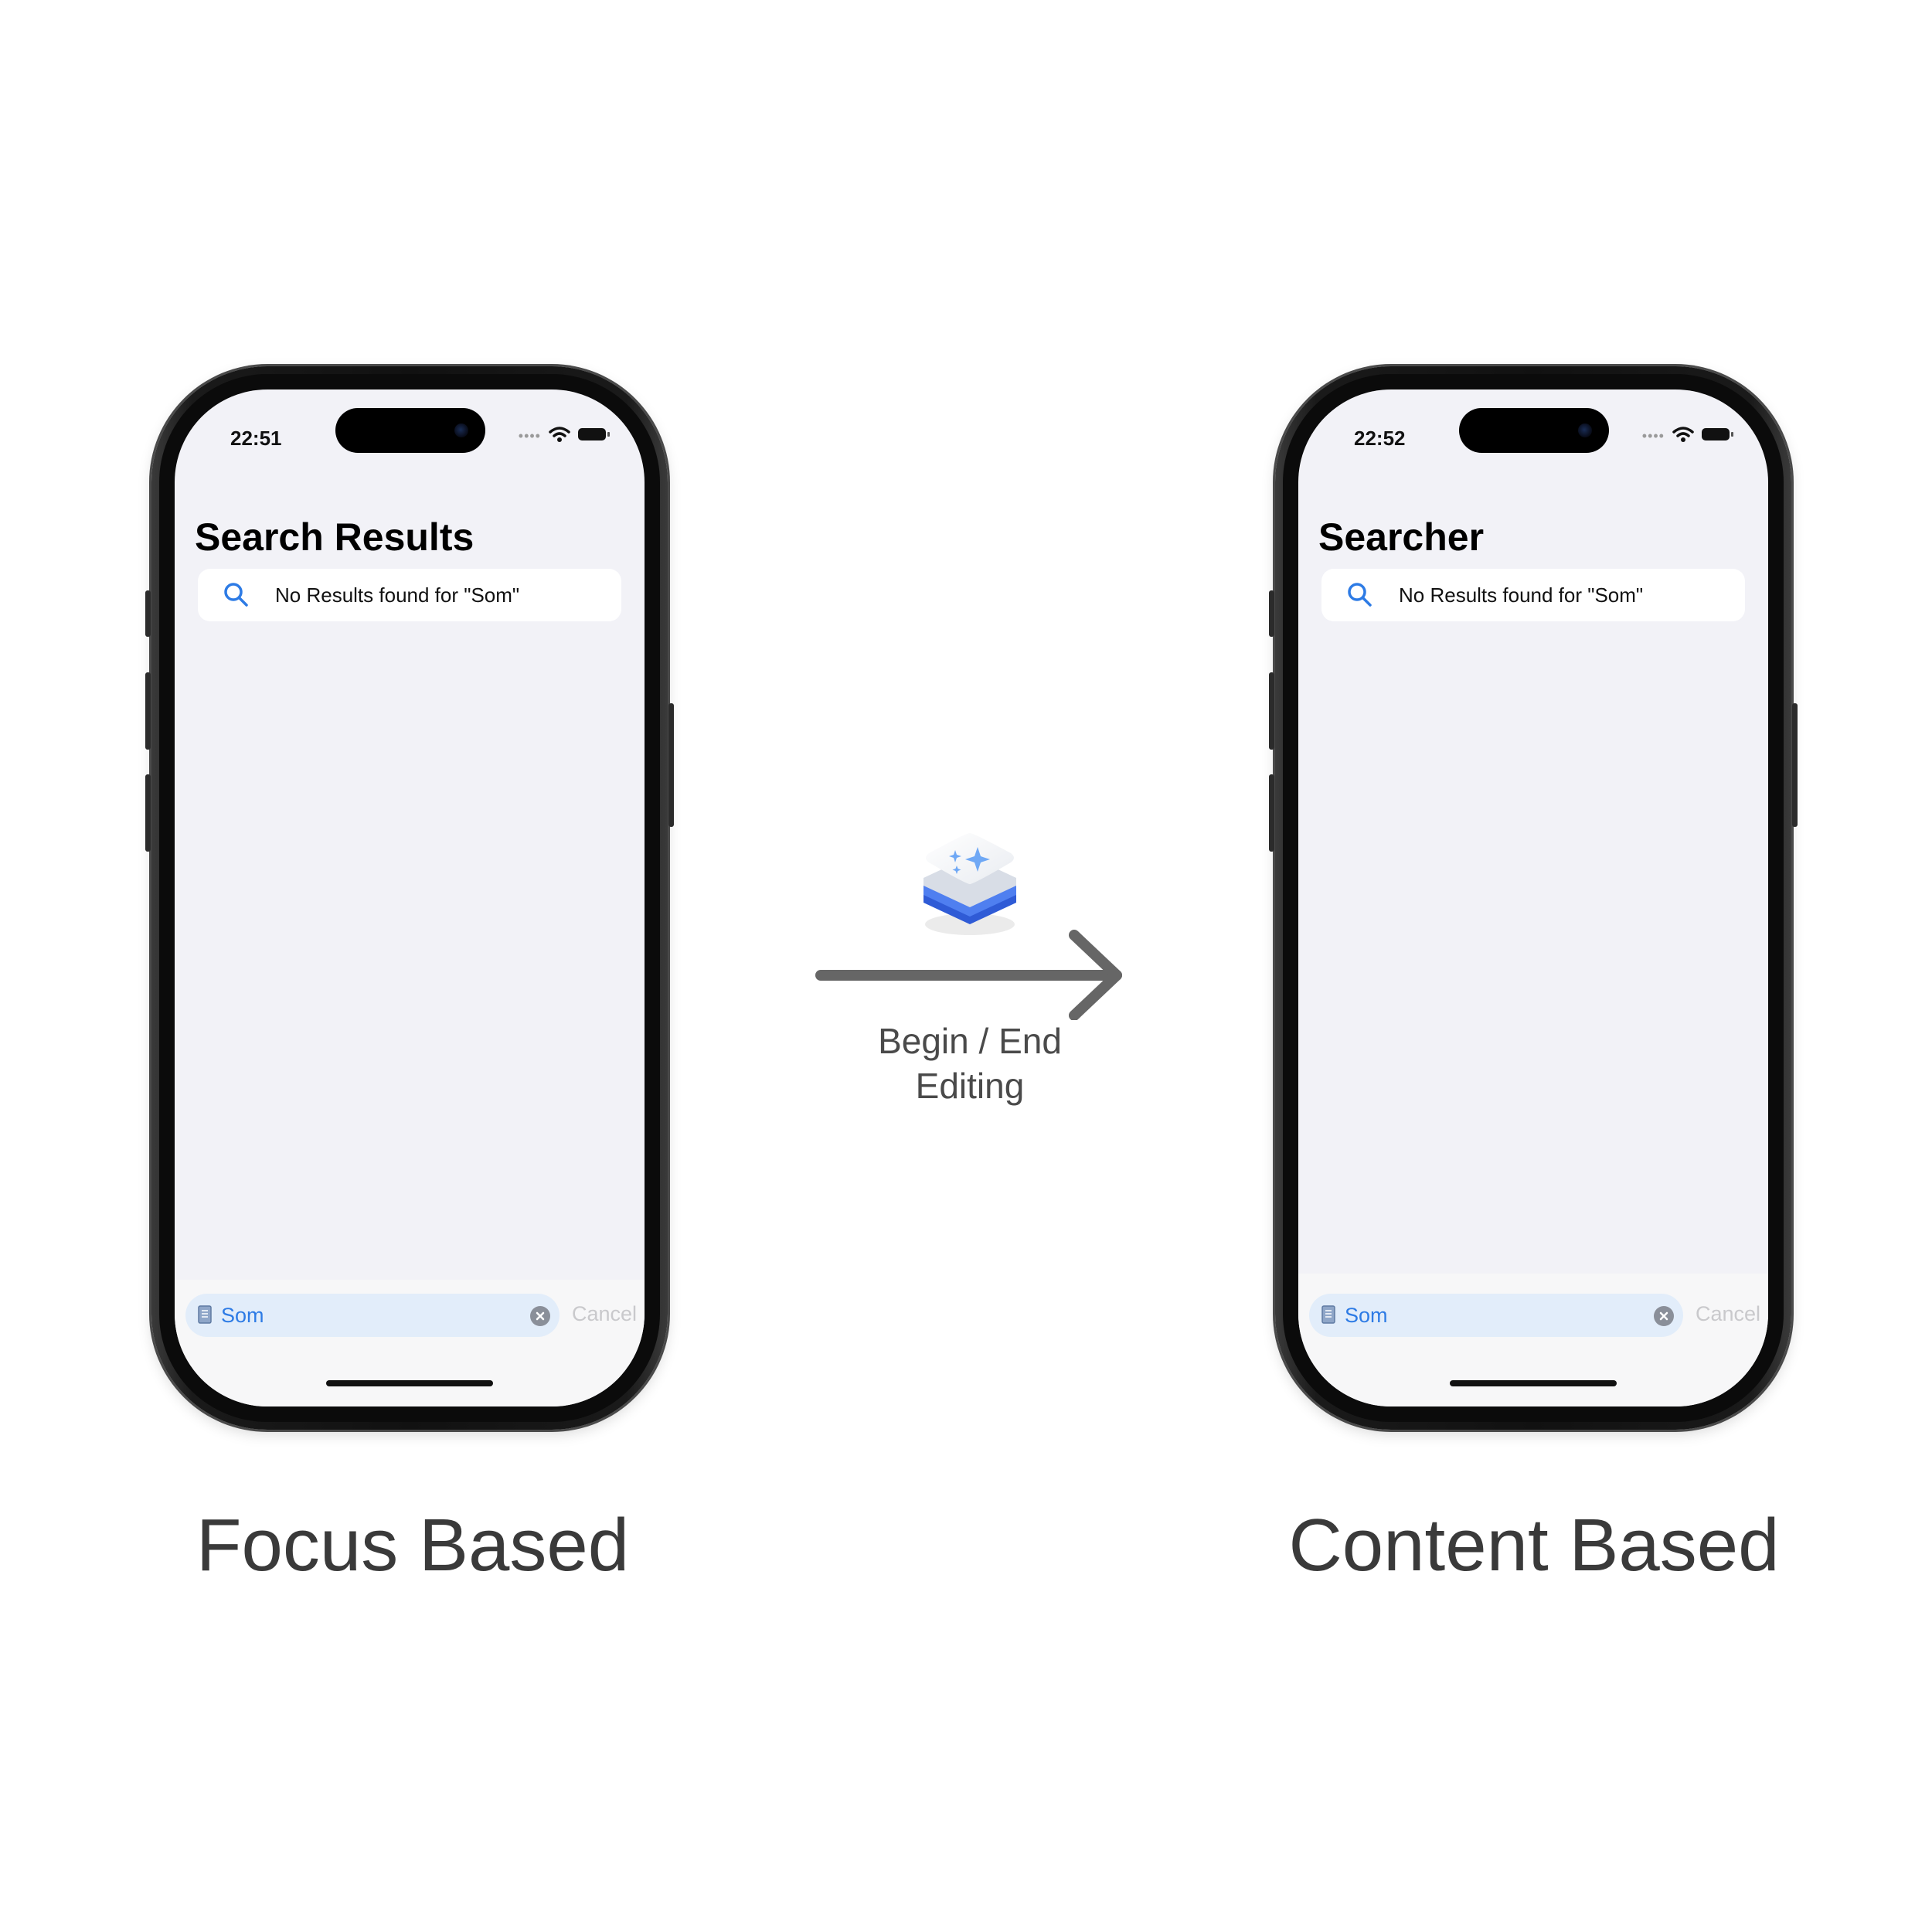 The height and width of the screenshot is (1932, 1932). What do you see at coordinates (1402, 537) in the screenshot?
I see `page-title: Searcher` at bounding box center [1402, 537].